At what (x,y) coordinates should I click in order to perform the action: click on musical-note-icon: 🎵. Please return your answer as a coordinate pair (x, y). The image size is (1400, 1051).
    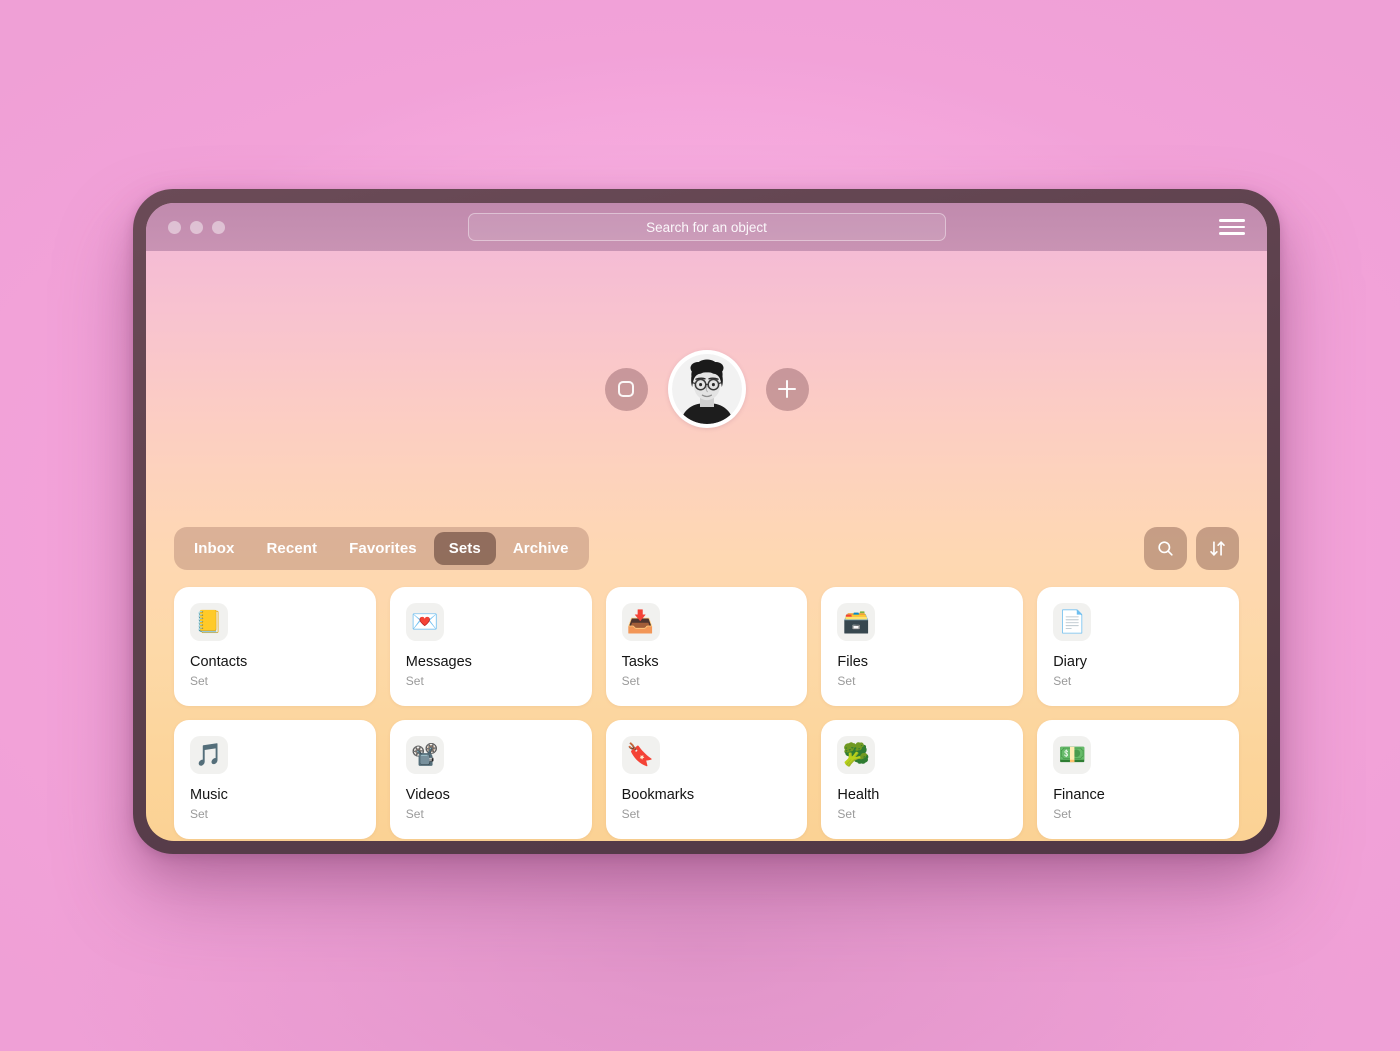
    Looking at the image, I should click on (209, 755).